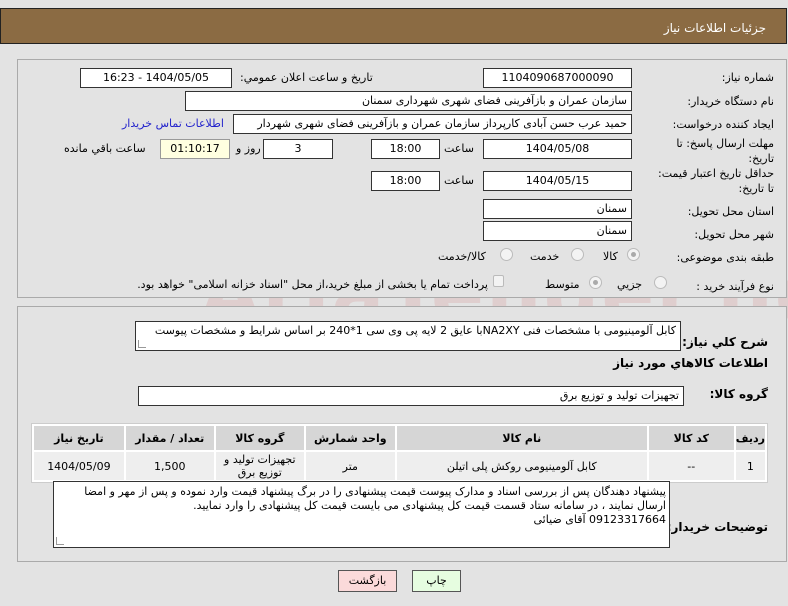 The image size is (788, 606). I want to click on process-option-medium: متوسط, so click(562, 284).